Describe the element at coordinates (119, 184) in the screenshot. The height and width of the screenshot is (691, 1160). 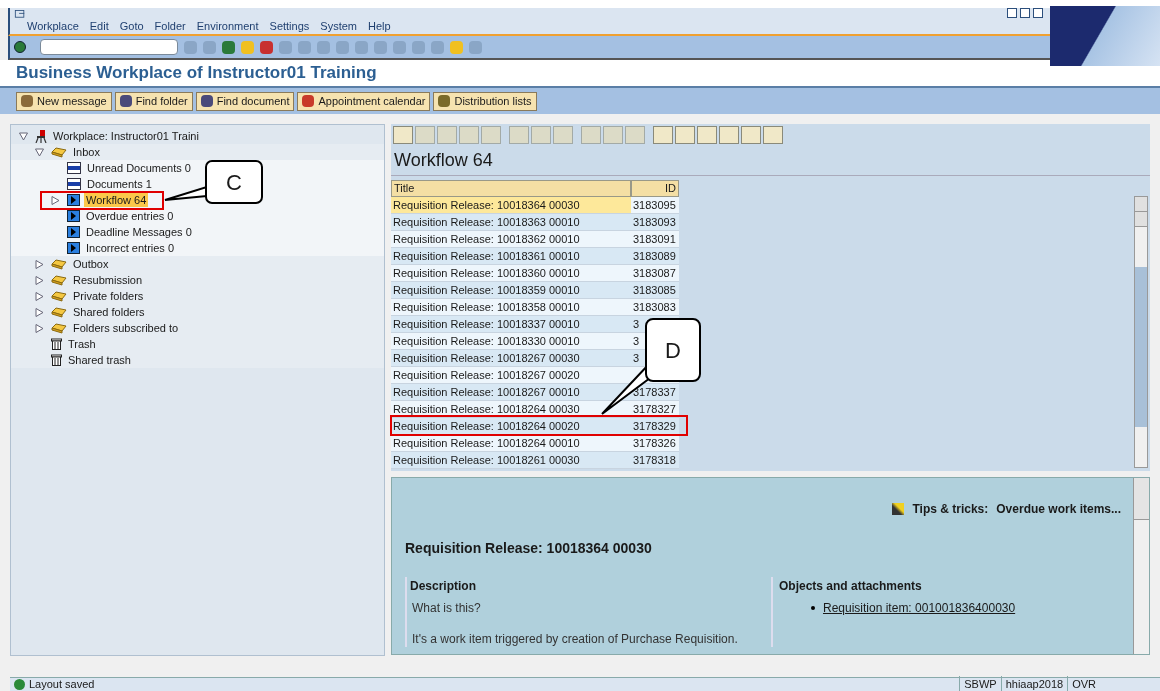
I see `tree-item: Documents 1` at that location.